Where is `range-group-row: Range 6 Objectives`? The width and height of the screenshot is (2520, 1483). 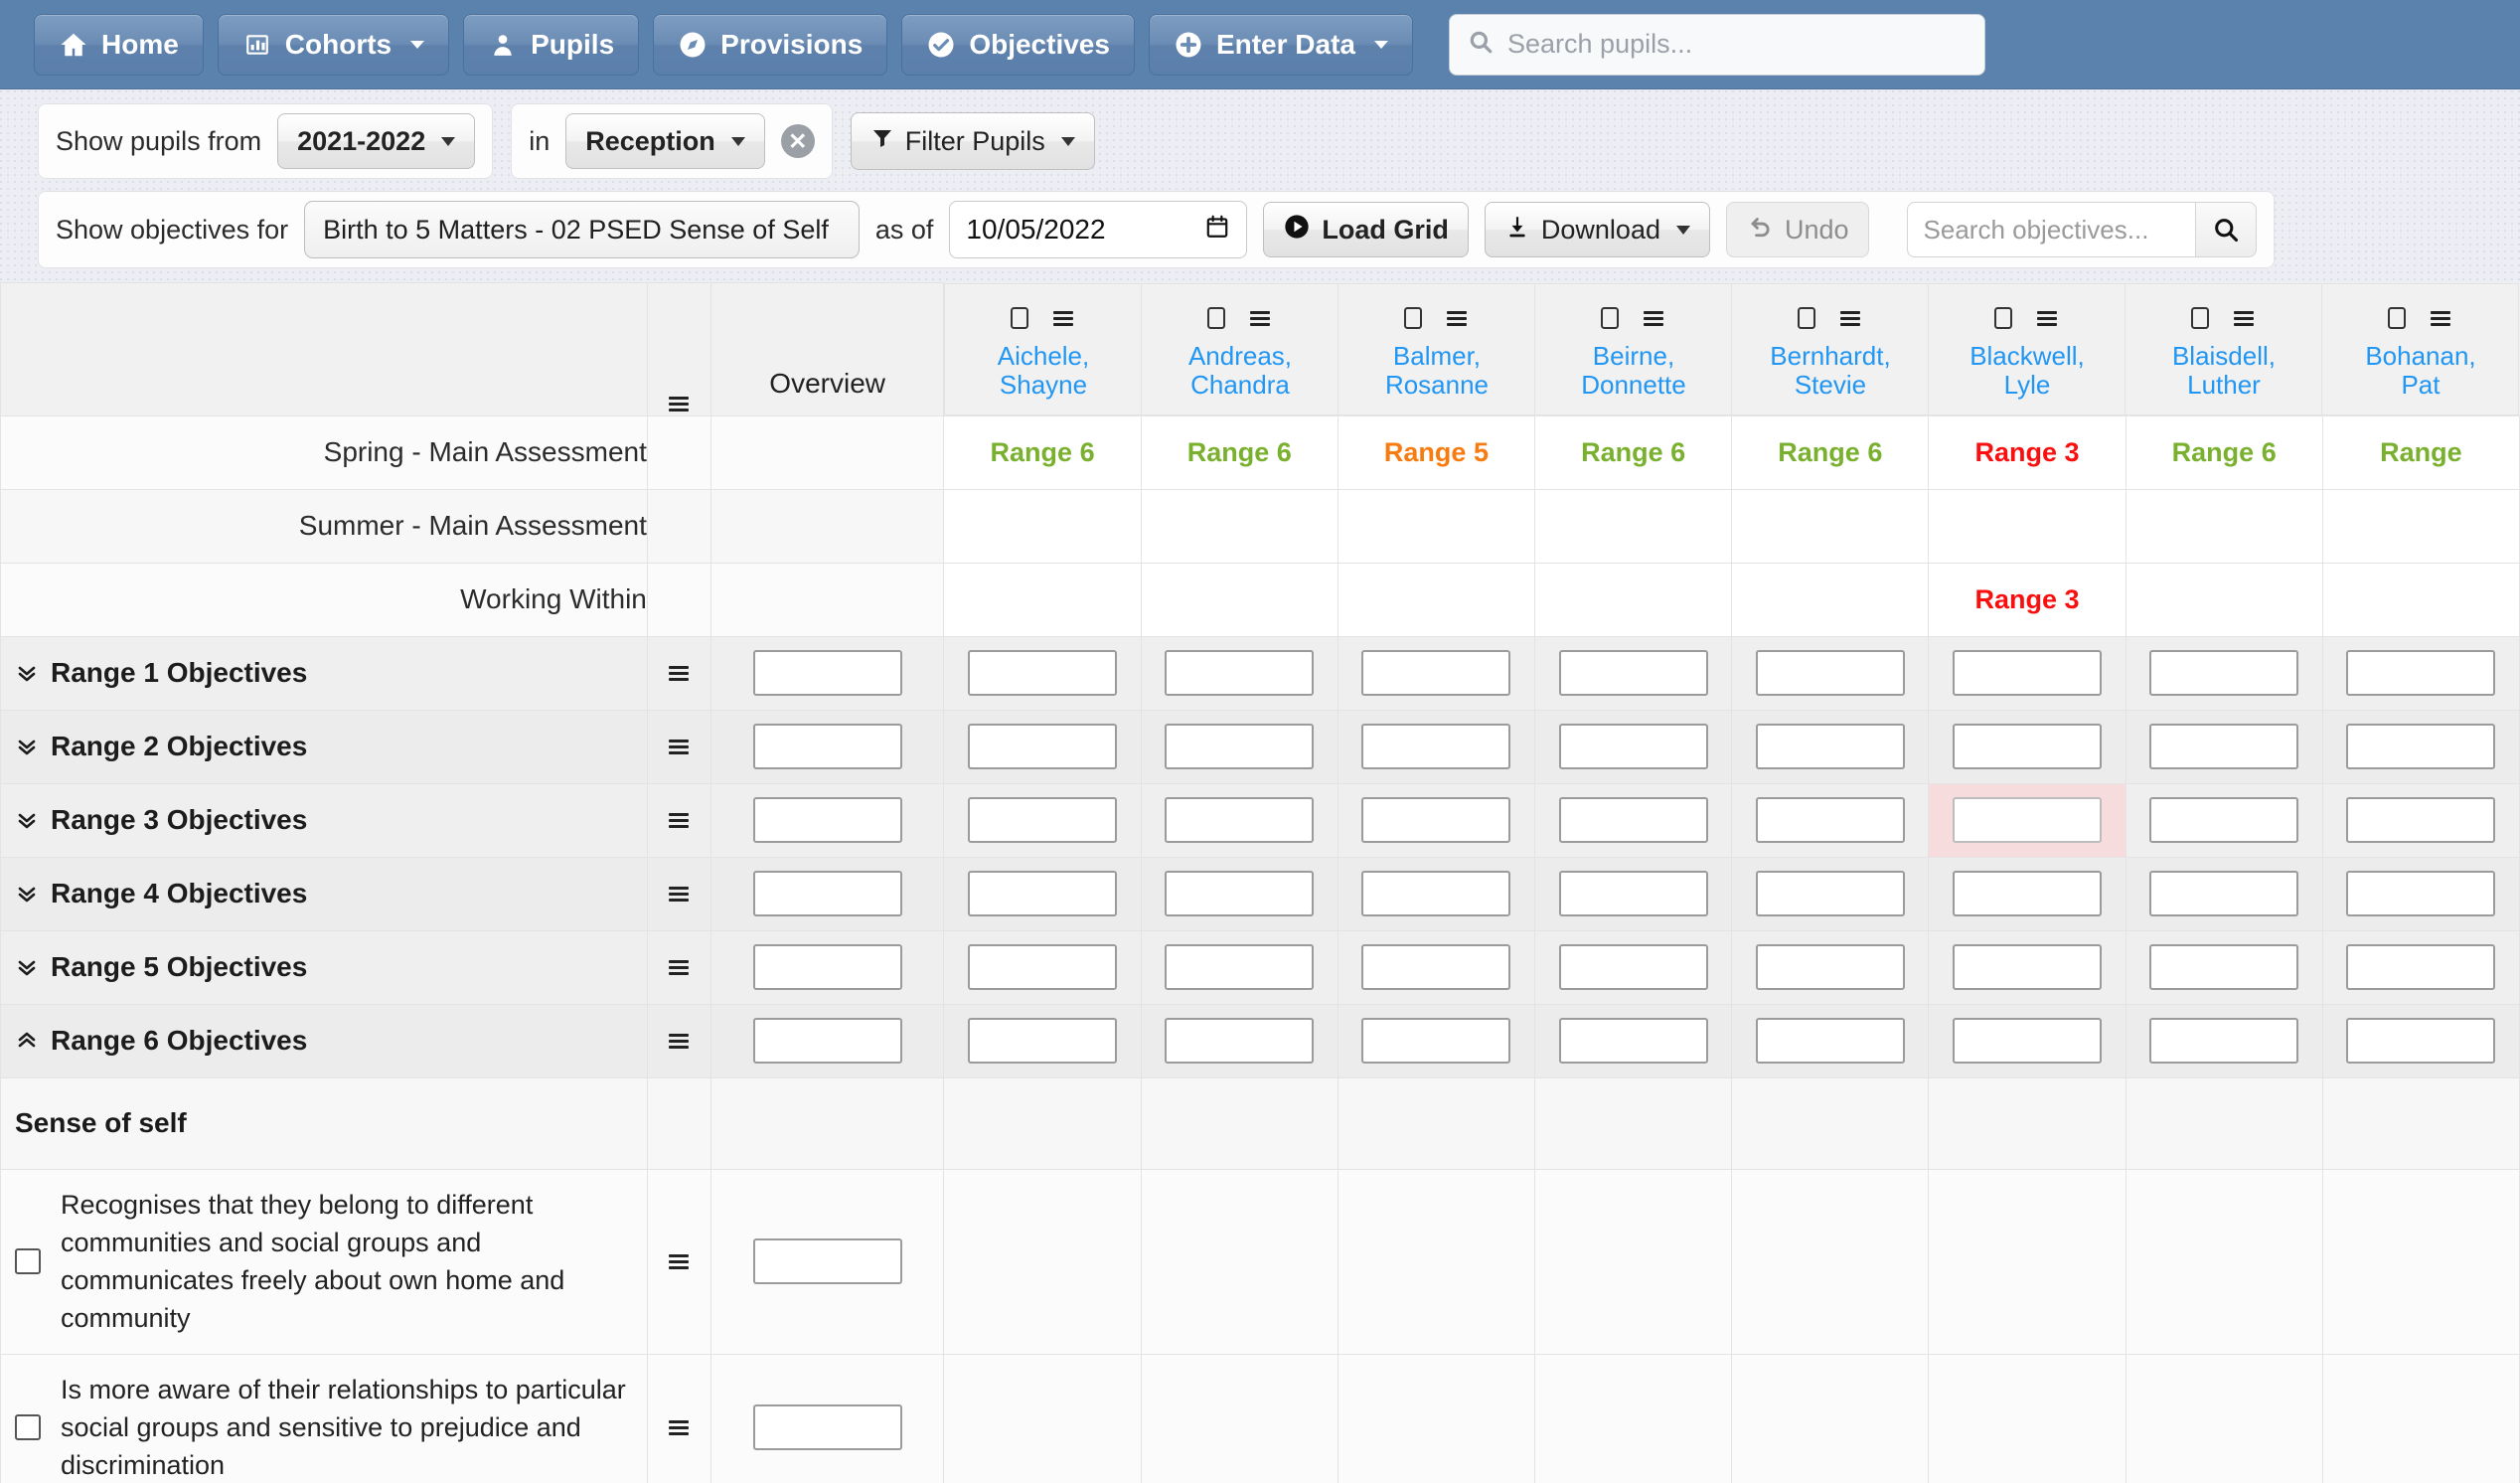 range-group-row: Range 6 Objectives is located at coordinates (1260, 1040).